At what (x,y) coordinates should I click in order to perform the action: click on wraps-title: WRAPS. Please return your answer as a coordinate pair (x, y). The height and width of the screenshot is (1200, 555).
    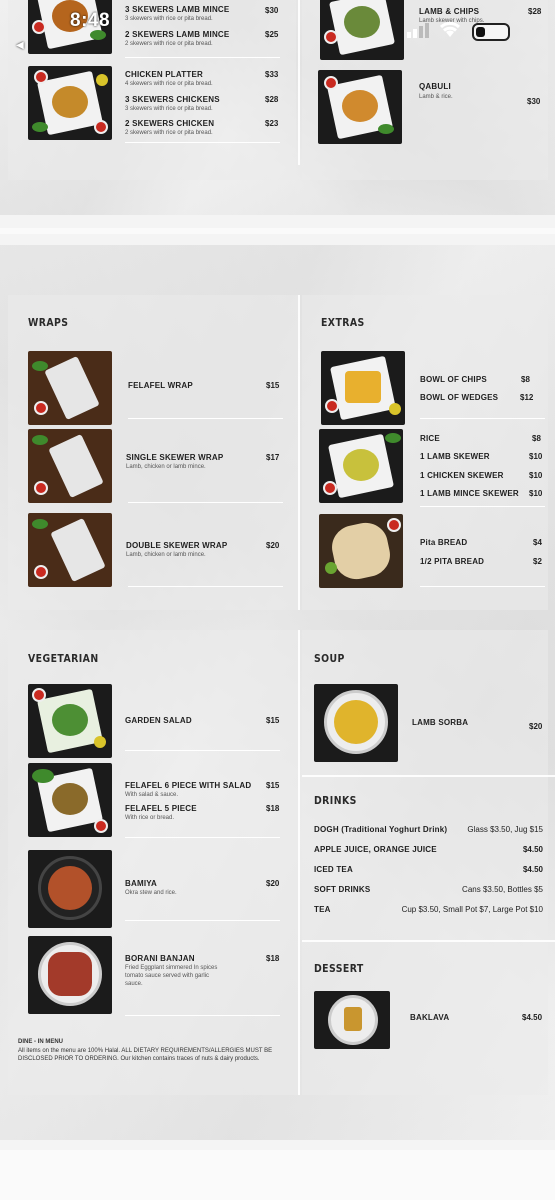
    Looking at the image, I should click on (48, 322).